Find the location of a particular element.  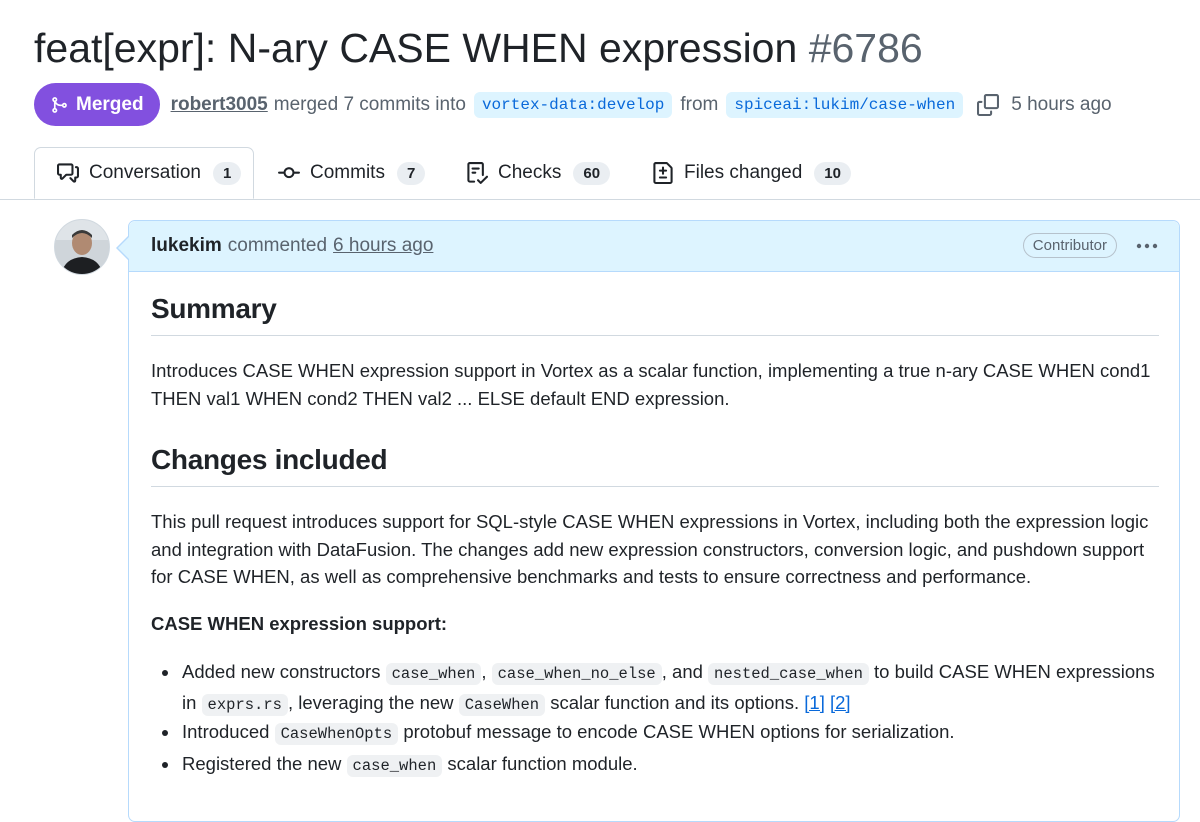

changes-divider is located at coordinates (655, 486).